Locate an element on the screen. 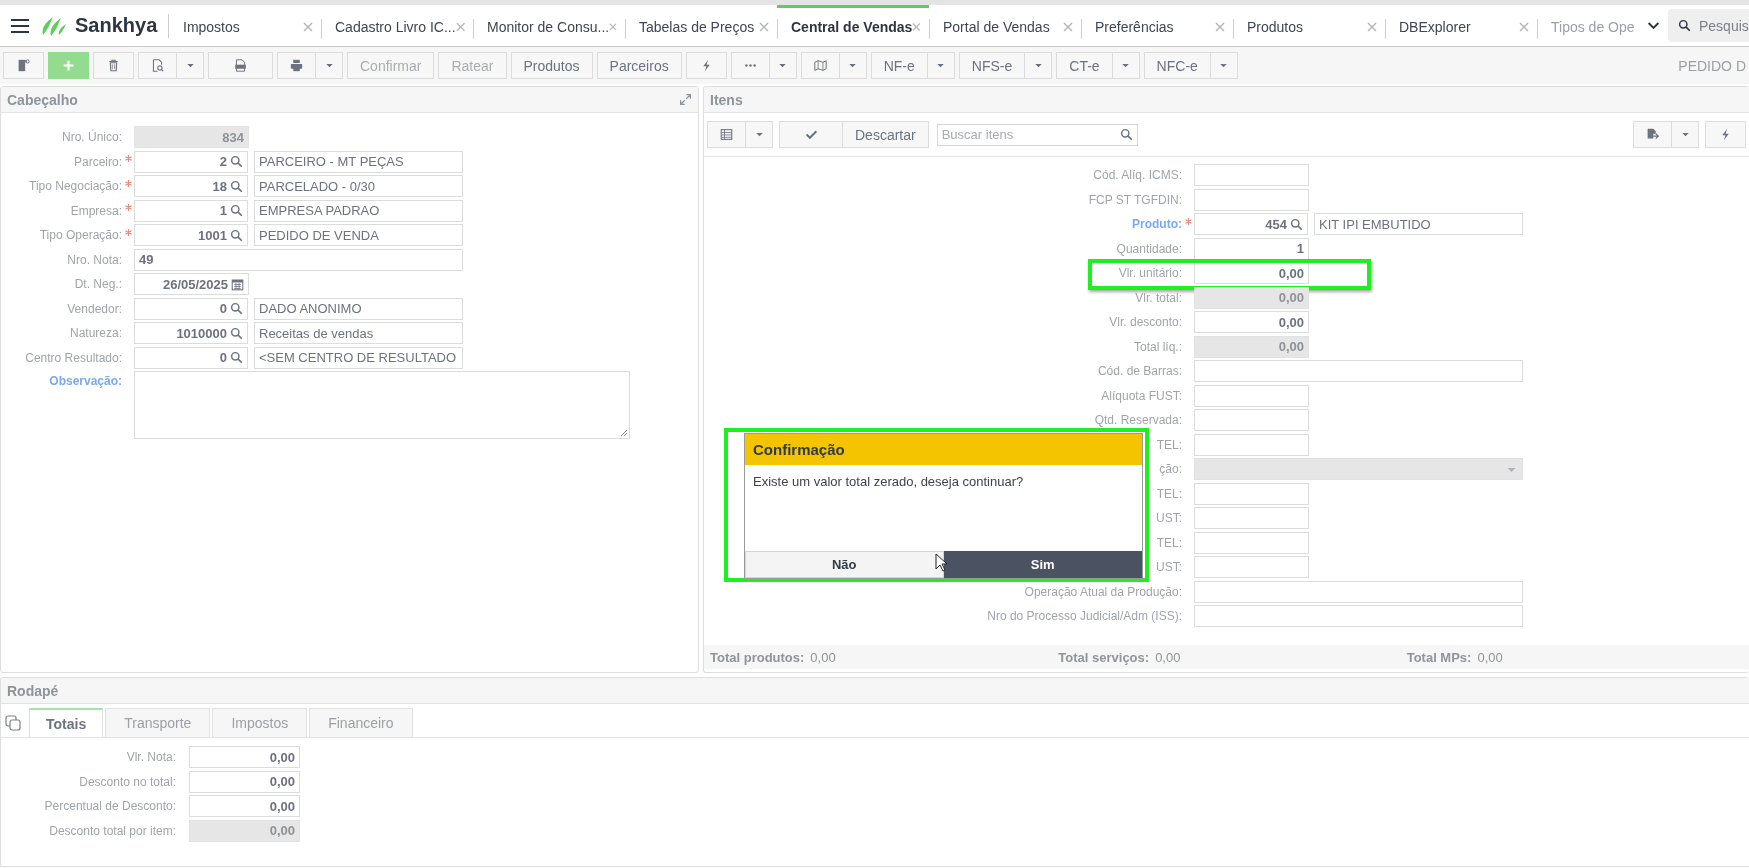  description-field: PARCELADO - 0/30 is located at coordinates (358, 186).